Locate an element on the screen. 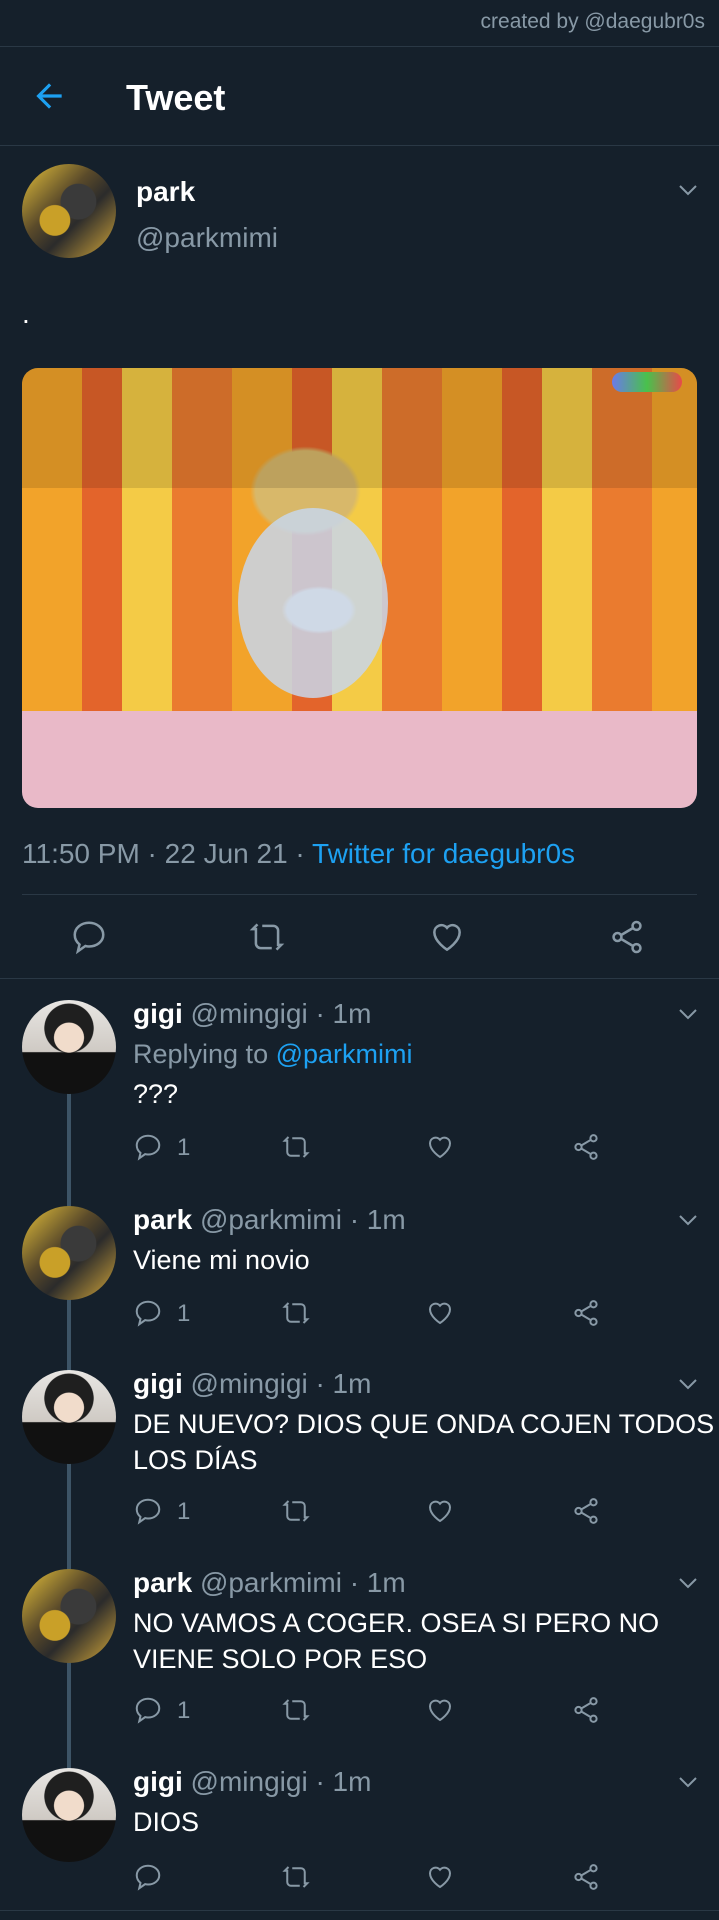 This screenshot has height=1920, width=719. tweet-source-link: Twitter for daegubr0s is located at coordinates (443, 853).